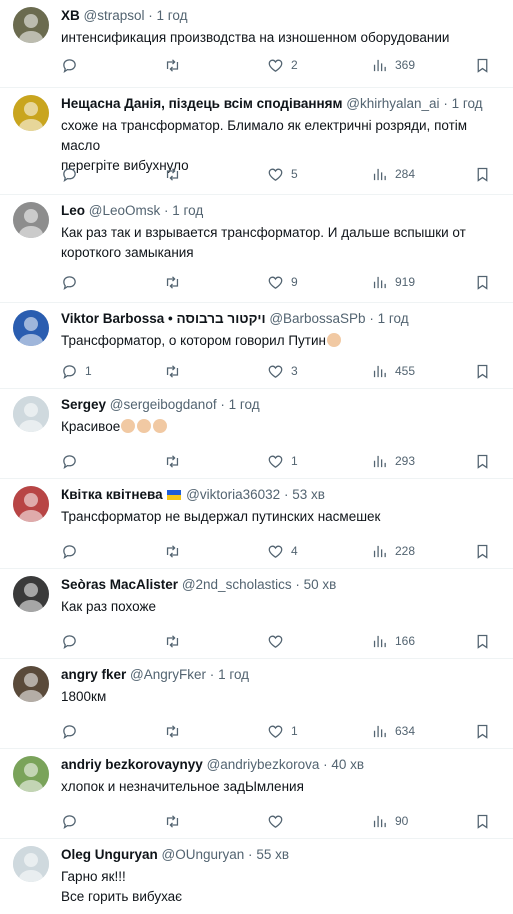 The image size is (513, 914). Describe the element at coordinates (163, 318) in the screenshot. I see `author-name: Viktor Barbossa • ויקטור ברבוסה` at that location.